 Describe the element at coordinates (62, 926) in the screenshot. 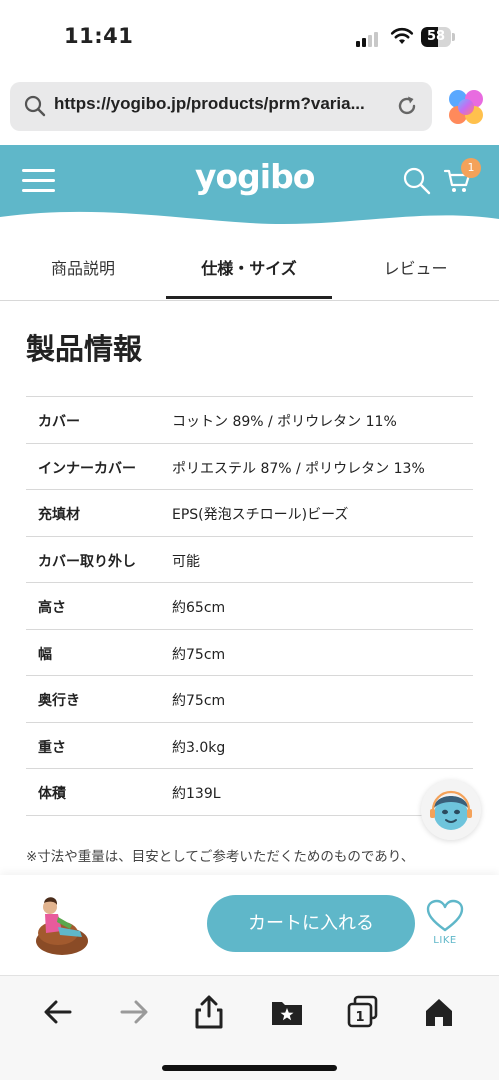

I see `product-thumbnail` at that location.